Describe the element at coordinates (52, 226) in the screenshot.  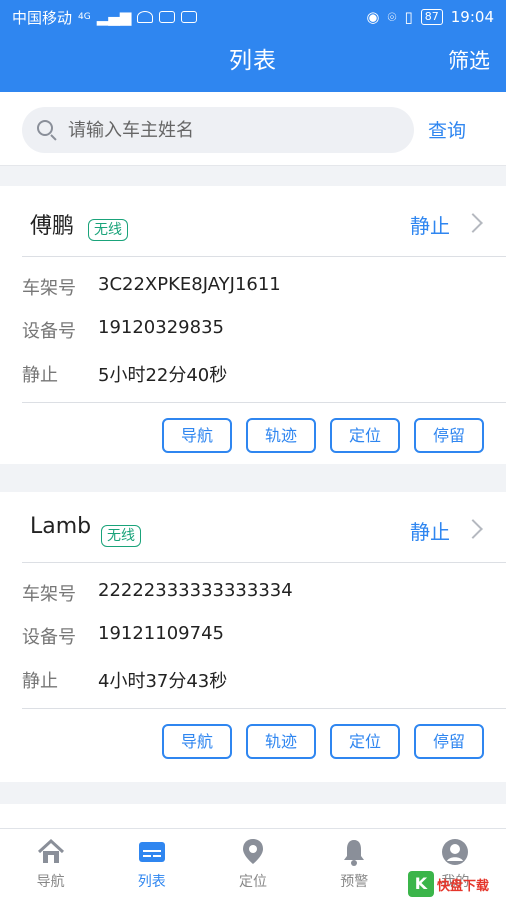
I see `owner-name: 傅鹏` at that location.